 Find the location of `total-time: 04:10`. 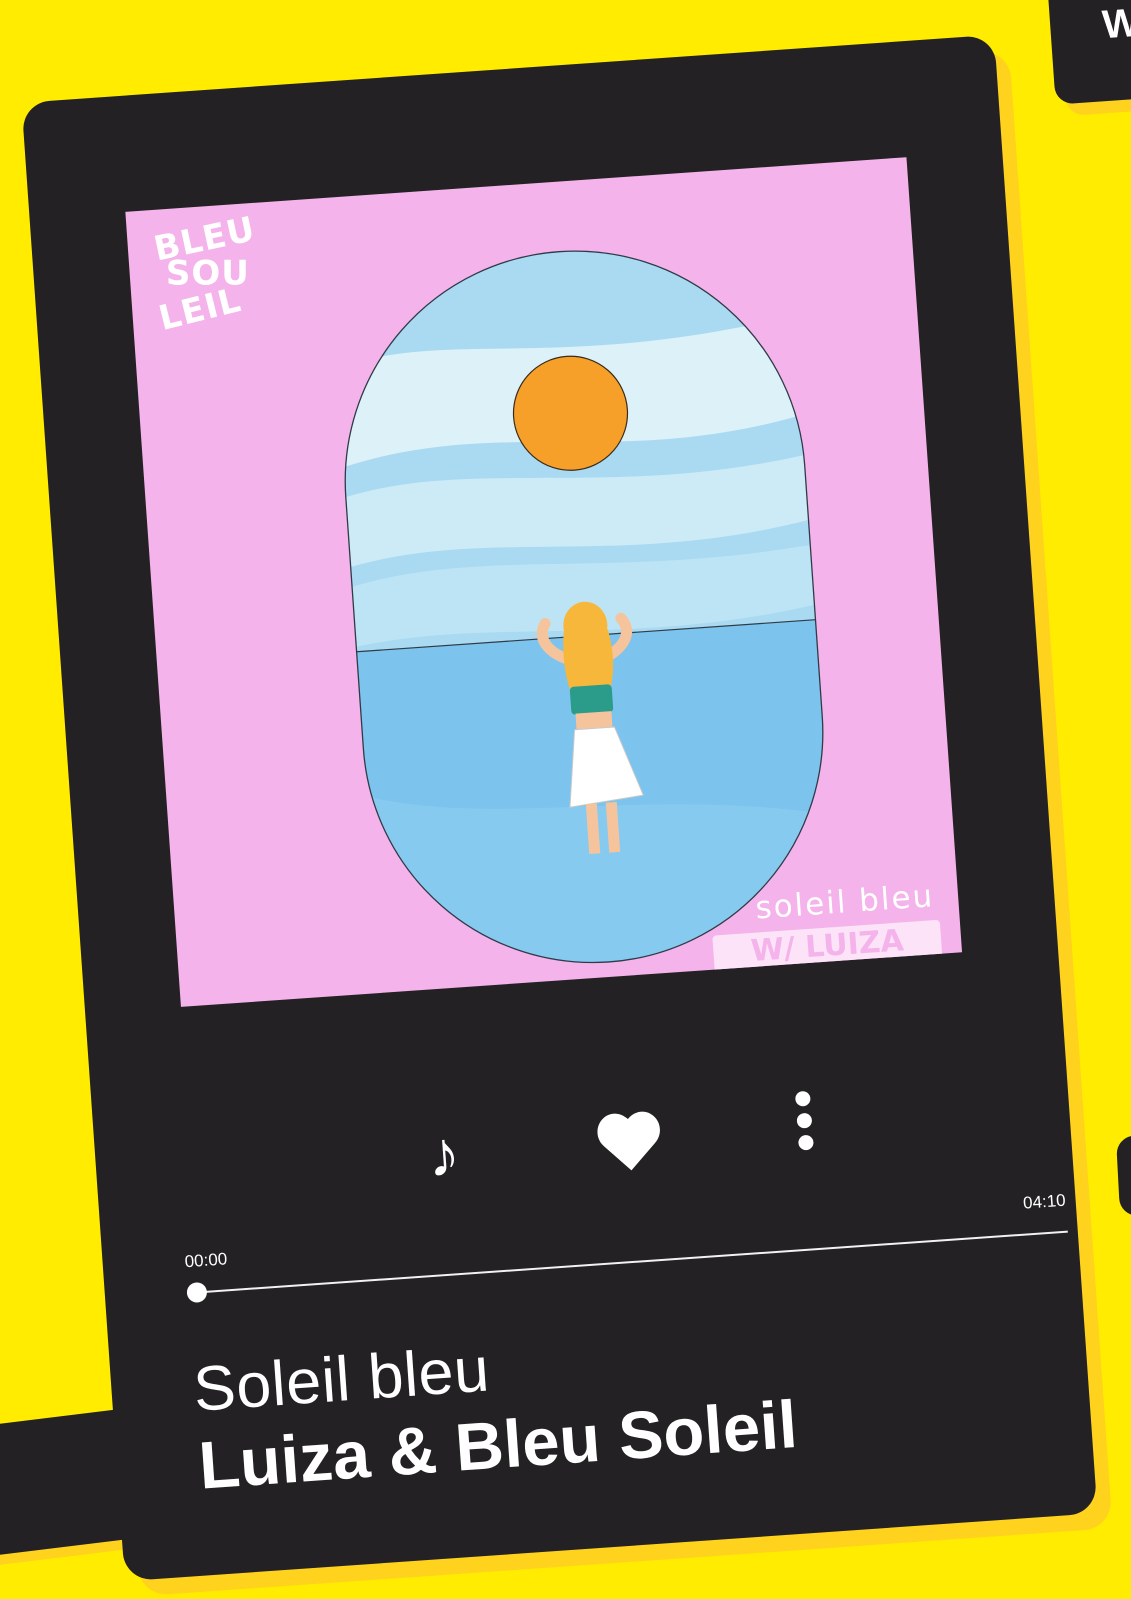

total-time: 04:10 is located at coordinates (1044, 1201).